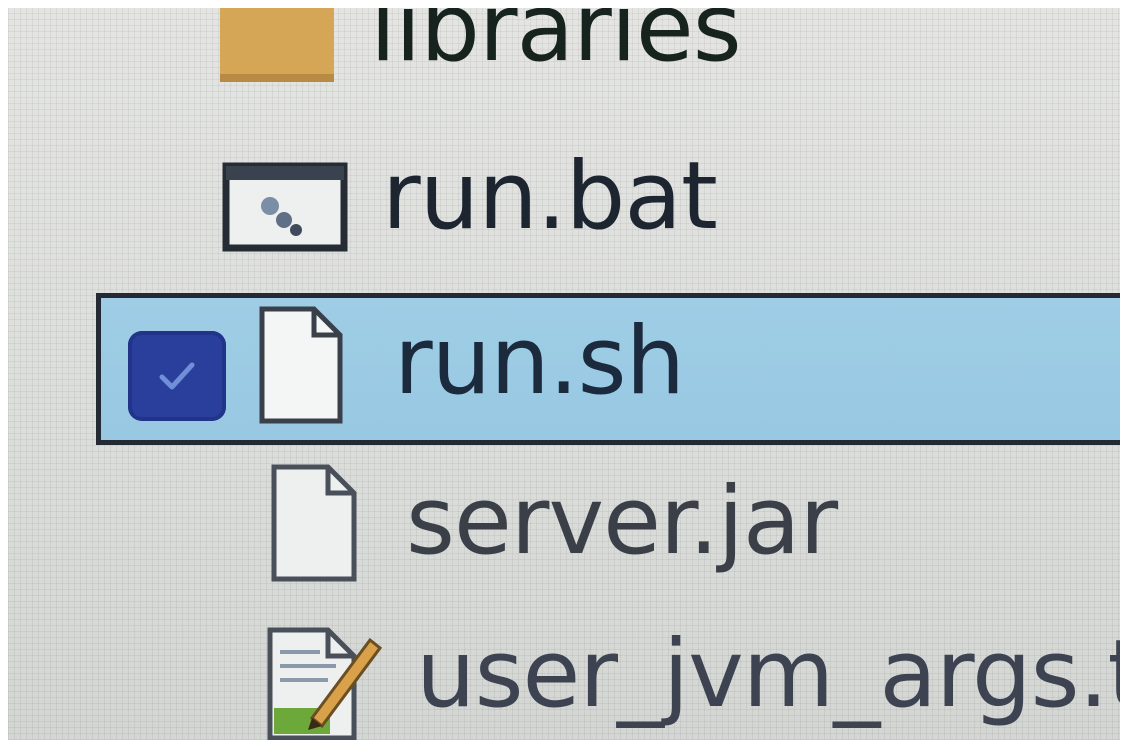 The height and width of the screenshot is (749, 1125). What do you see at coordinates (622, 521) in the screenshot?
I see `file-name-label: server.jar` at bounding box center [622, 521].